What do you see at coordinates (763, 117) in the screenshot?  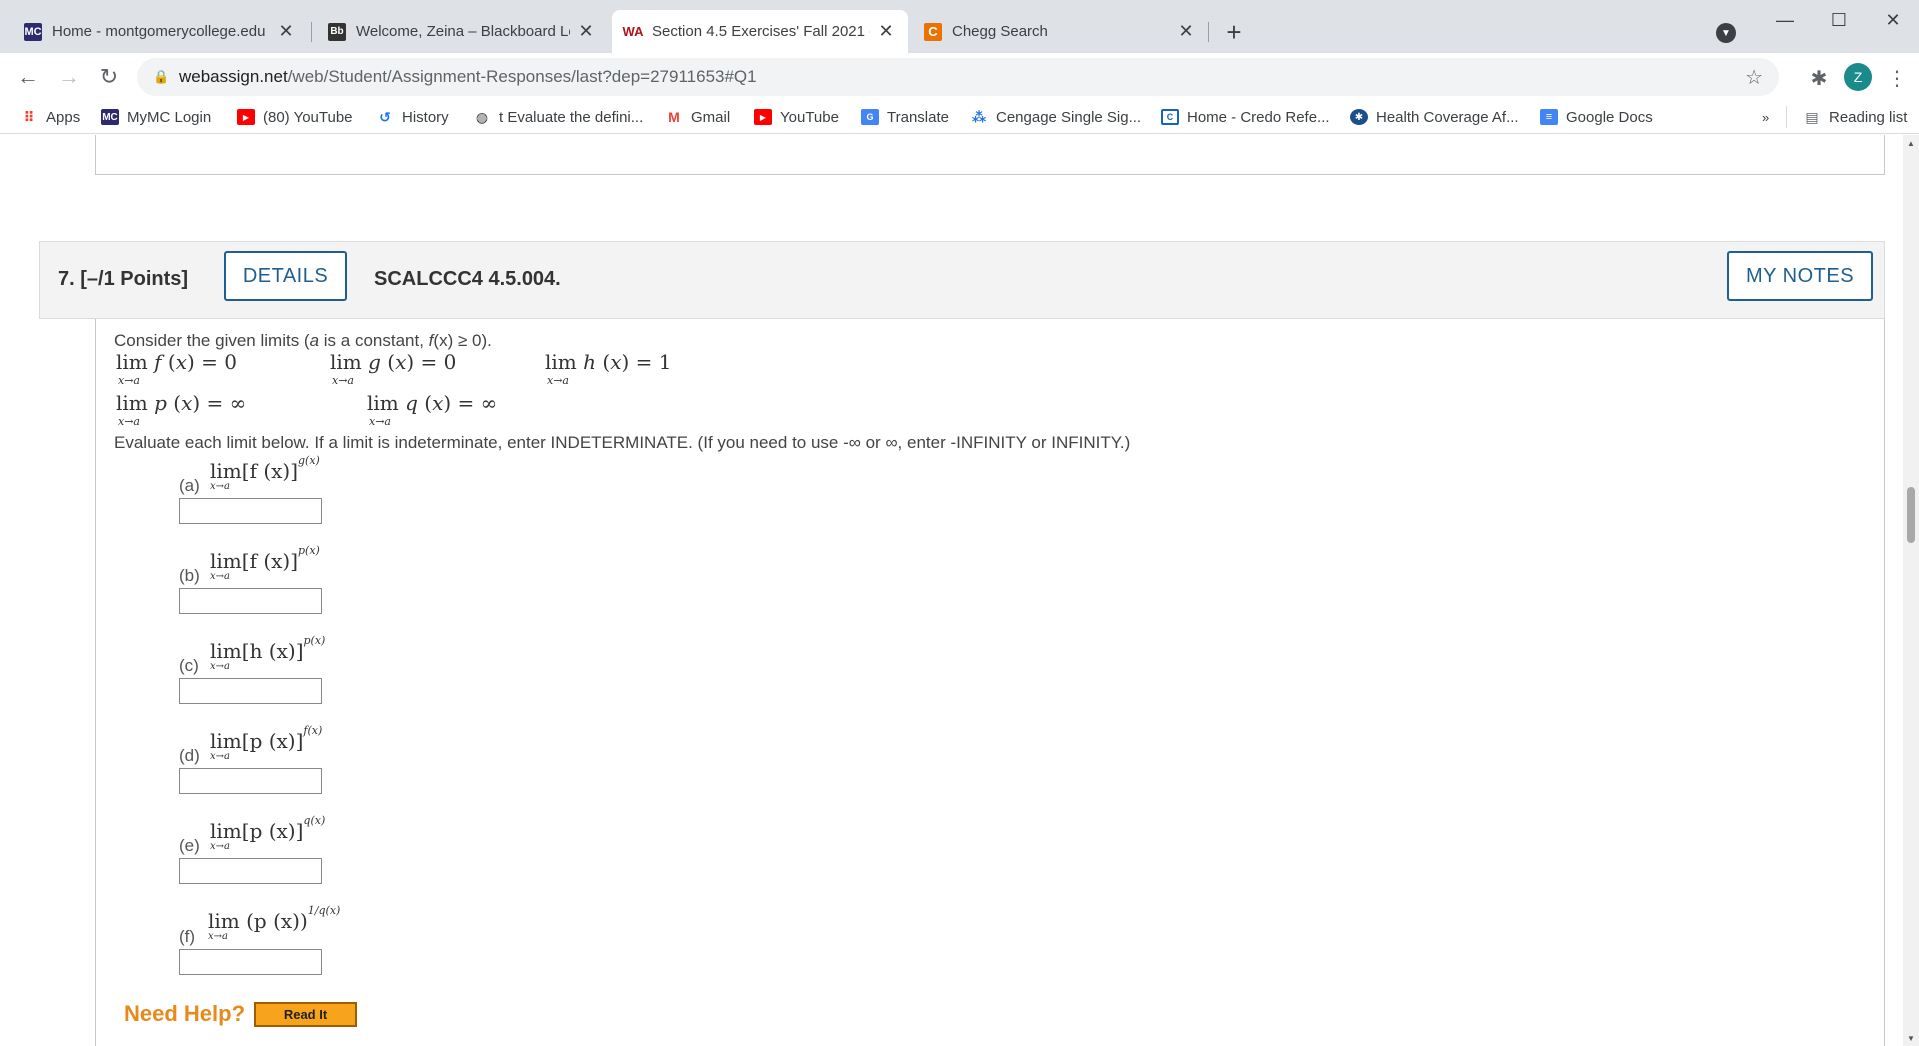 I see `youtube-icon: ▶` at bounding box center [763, 117].